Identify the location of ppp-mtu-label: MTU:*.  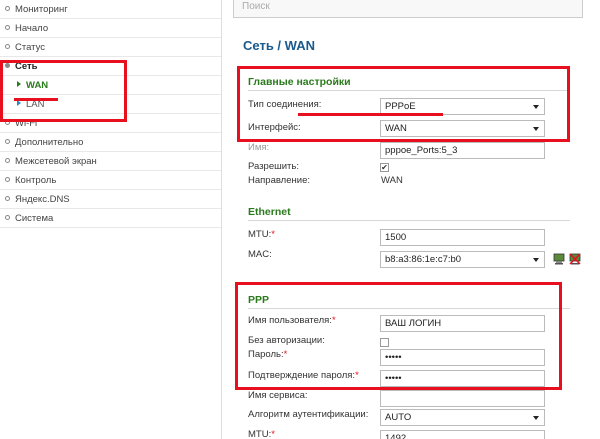
(261, 434).